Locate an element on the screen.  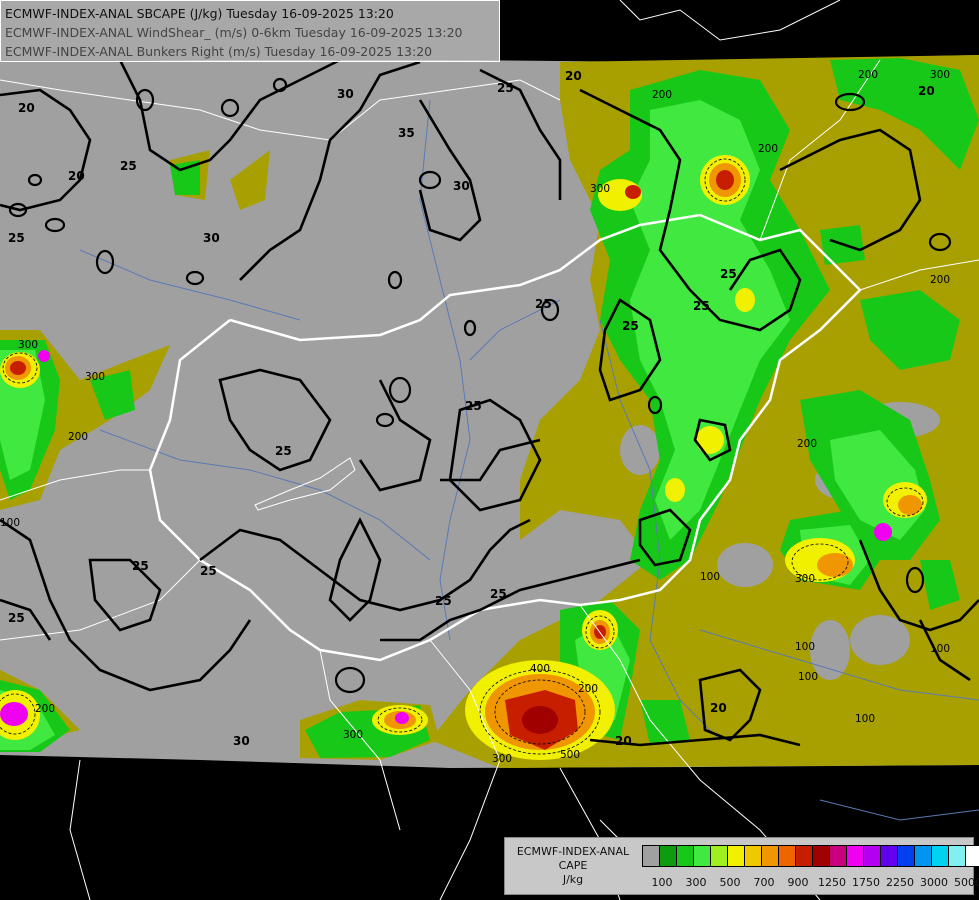
legend-tick: 900 is located at coordinates (798, 882).